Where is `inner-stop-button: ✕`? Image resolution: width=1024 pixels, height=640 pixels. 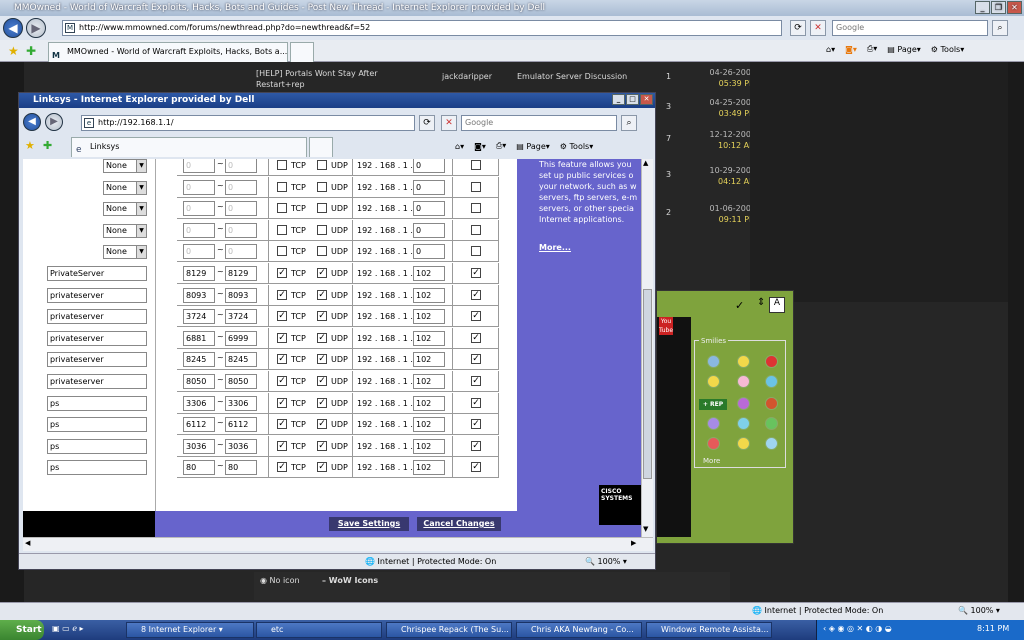
inner-stop-button: ✕ is located at coordinates (449, 123).